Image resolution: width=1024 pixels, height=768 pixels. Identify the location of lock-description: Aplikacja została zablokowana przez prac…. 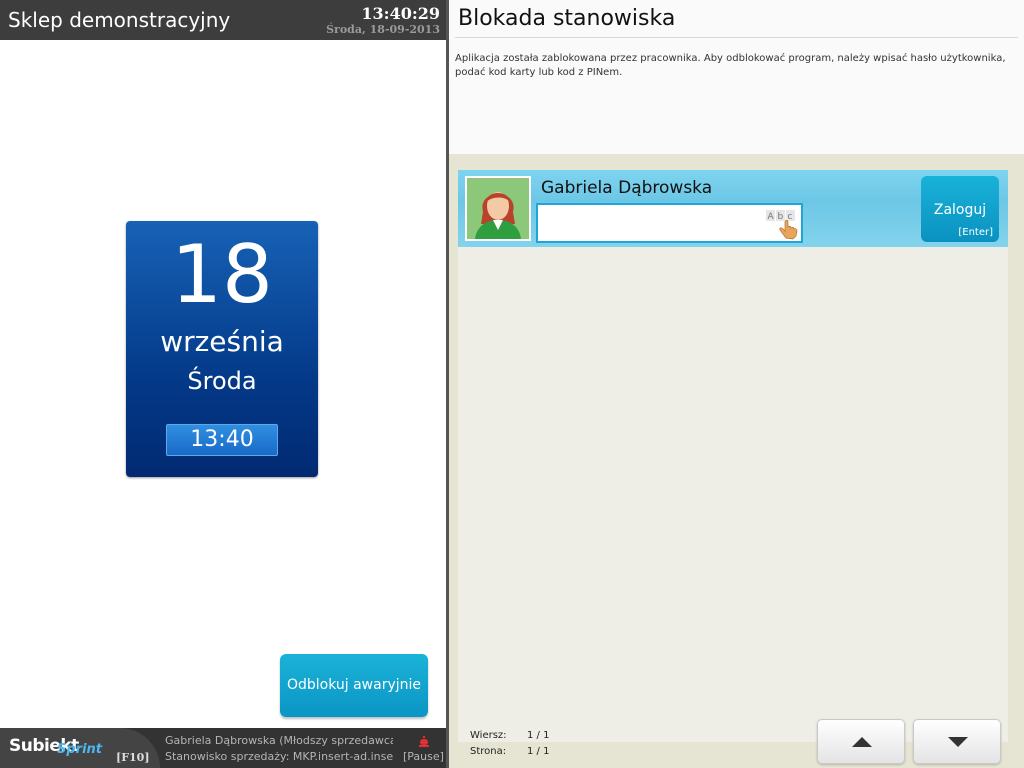
(730, 65).